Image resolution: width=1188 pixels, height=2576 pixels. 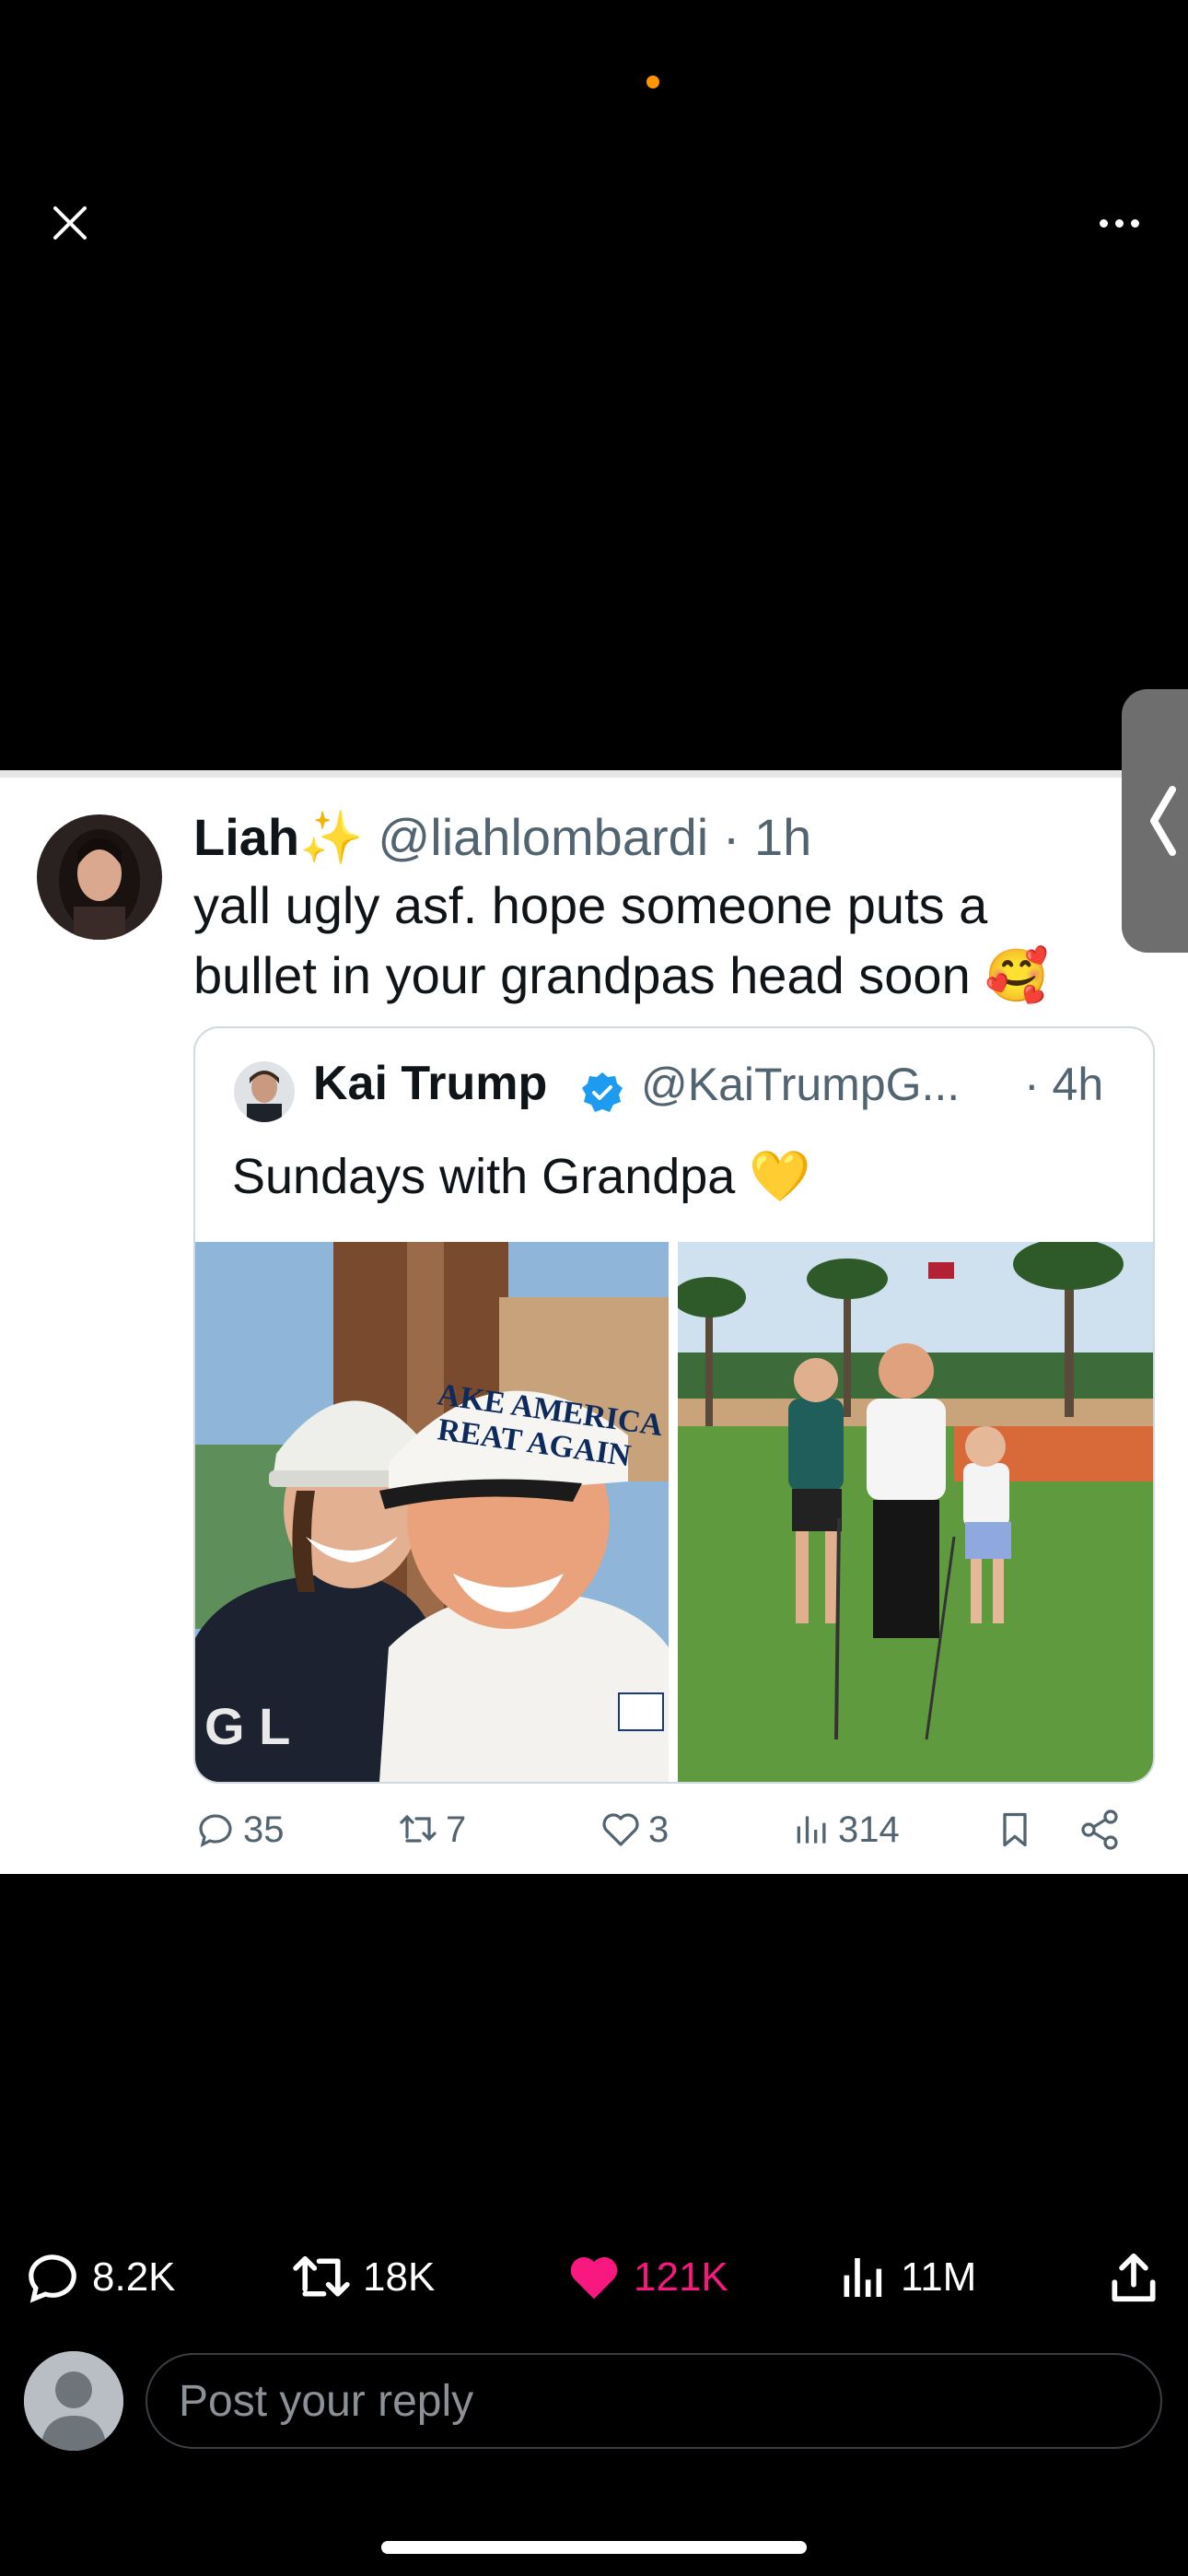 I want to click on share-upload-icon, so click(x=1134, y=2277).